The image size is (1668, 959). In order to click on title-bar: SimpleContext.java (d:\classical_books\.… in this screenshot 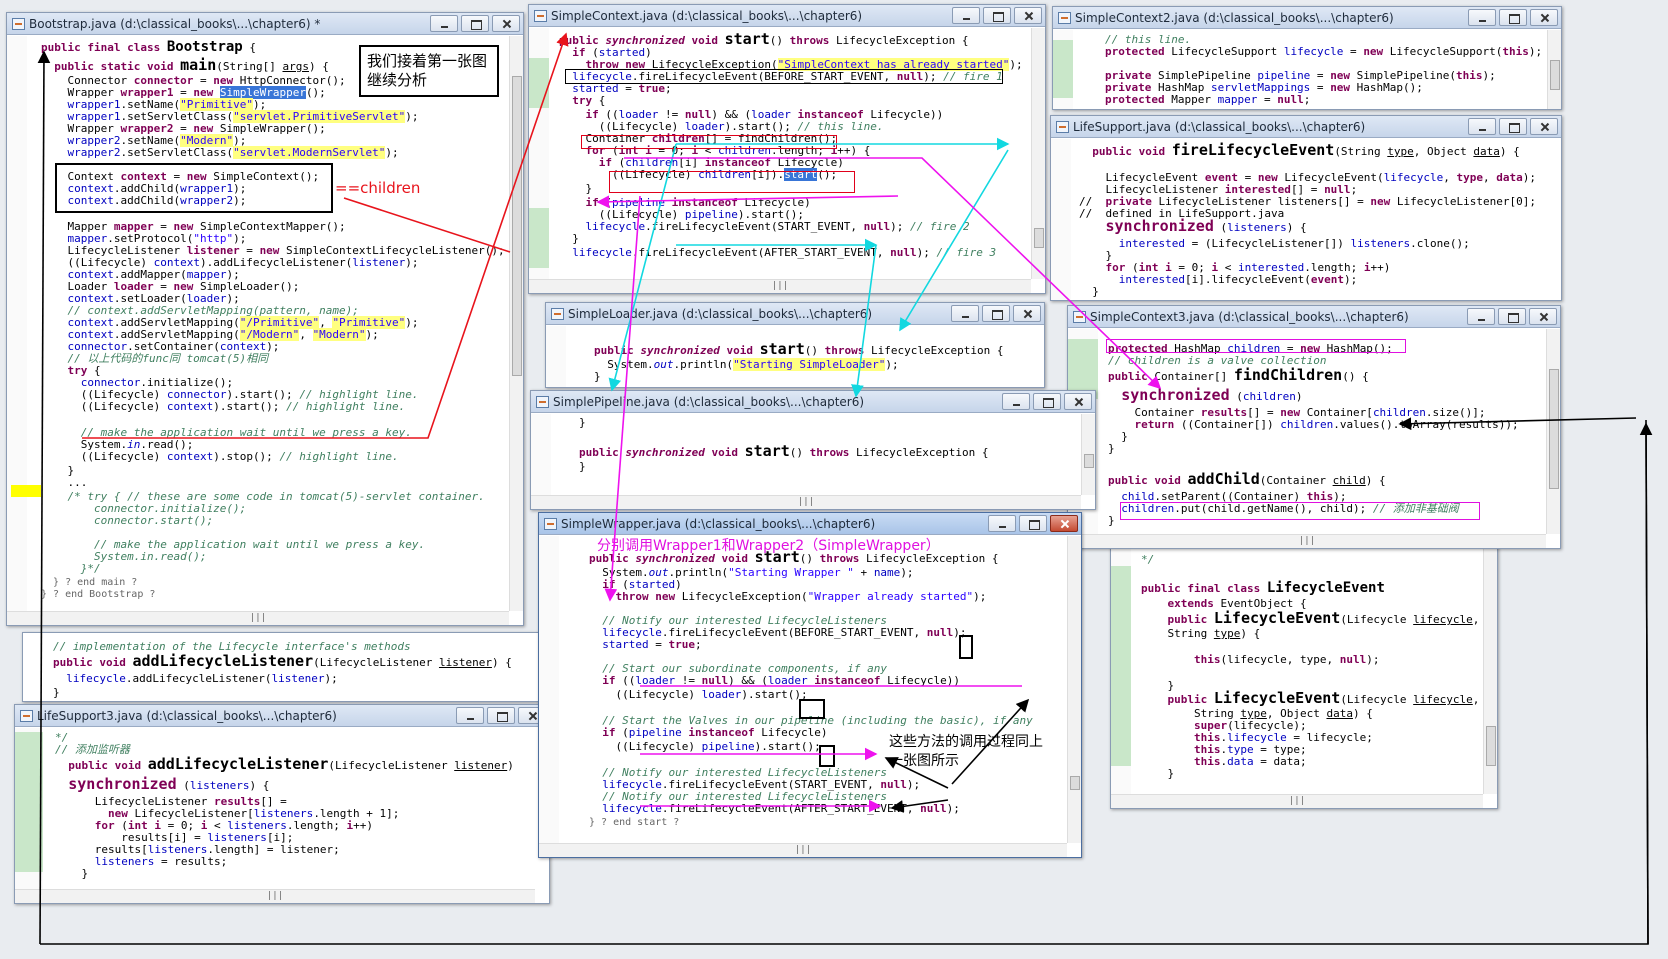, I will do `click(787, 16)`.